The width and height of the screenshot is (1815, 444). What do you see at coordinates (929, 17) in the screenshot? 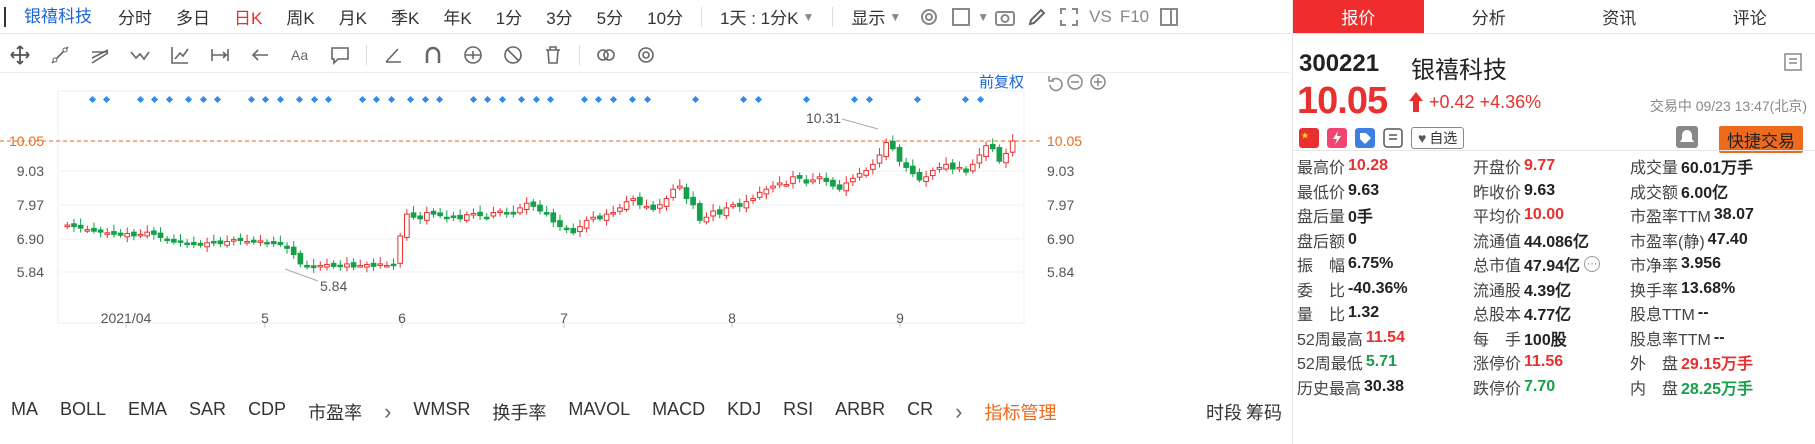
I see `gear-icon` at bounding box center [929, 17].